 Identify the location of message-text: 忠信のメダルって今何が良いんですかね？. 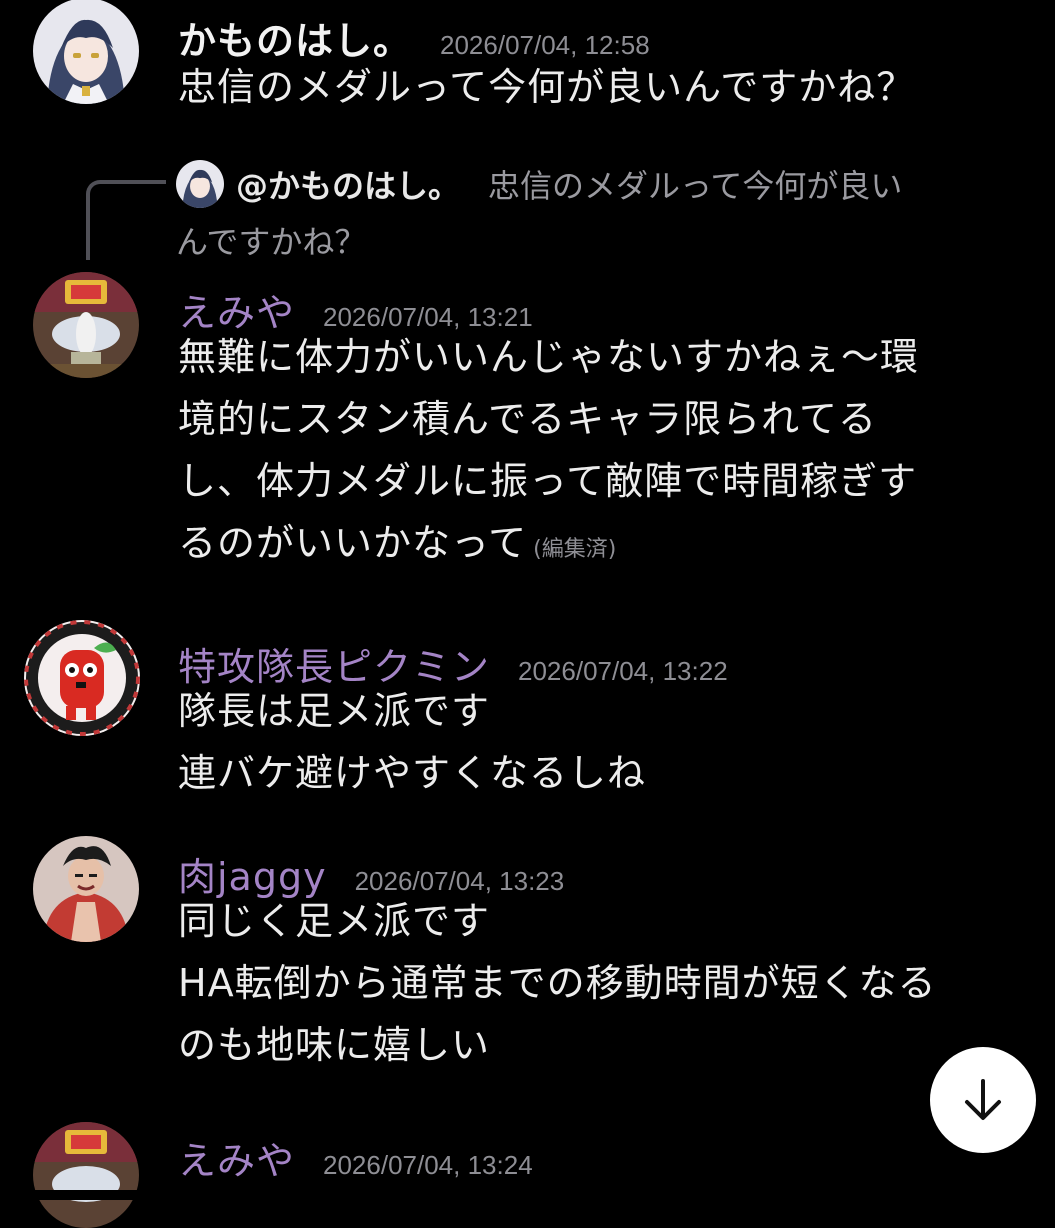
(603, 87).